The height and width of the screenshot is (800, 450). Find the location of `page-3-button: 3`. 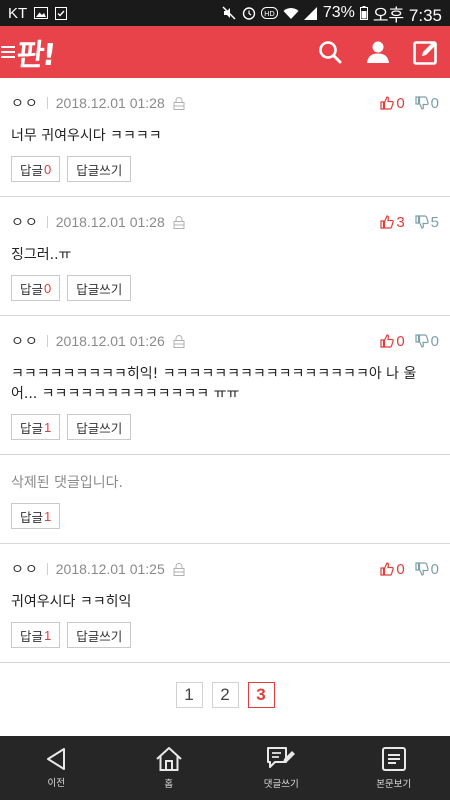

page-3-button: 3 is located at coordinates (261, 695).